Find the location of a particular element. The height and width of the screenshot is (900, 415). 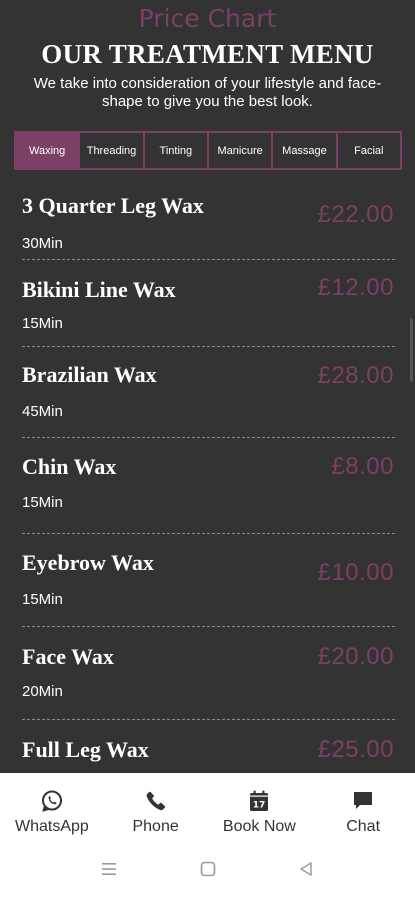

treatment-duration: 30Min is located at coordinates (42, 243).